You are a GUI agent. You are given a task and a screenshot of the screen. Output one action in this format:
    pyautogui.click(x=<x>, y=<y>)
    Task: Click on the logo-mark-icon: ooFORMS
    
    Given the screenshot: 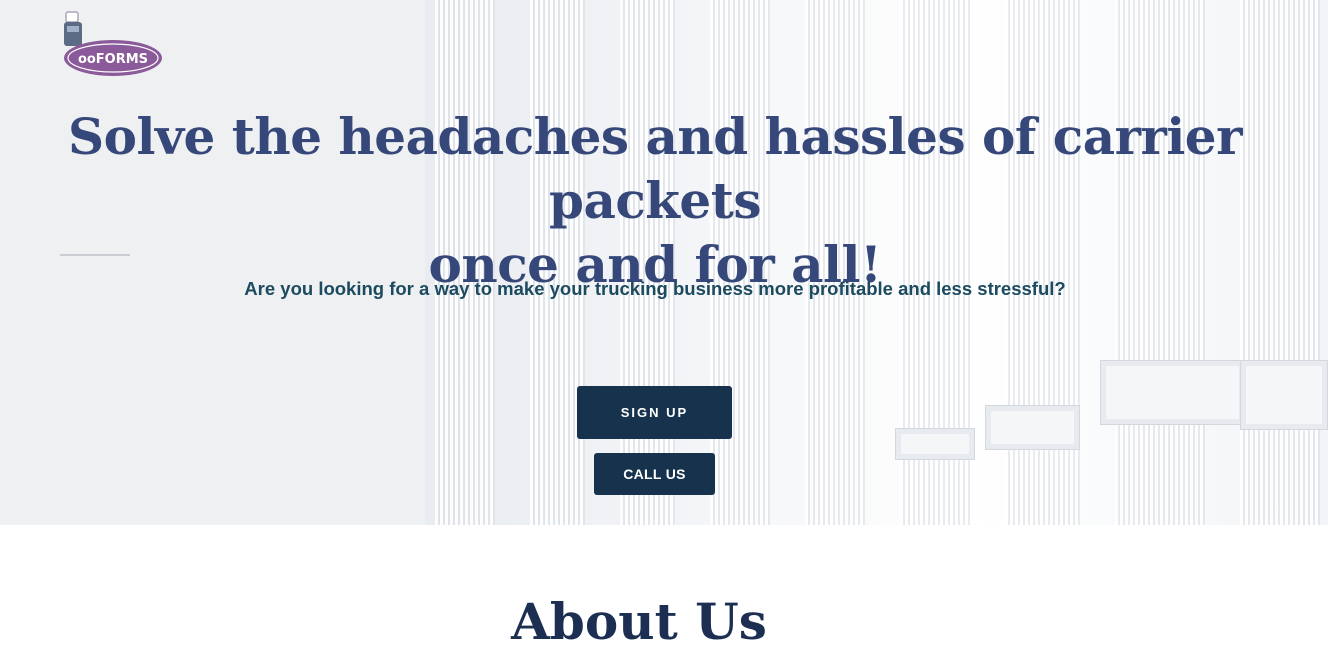 What is the action you would take?
    pyautogui.click(x=113, y=43)
    